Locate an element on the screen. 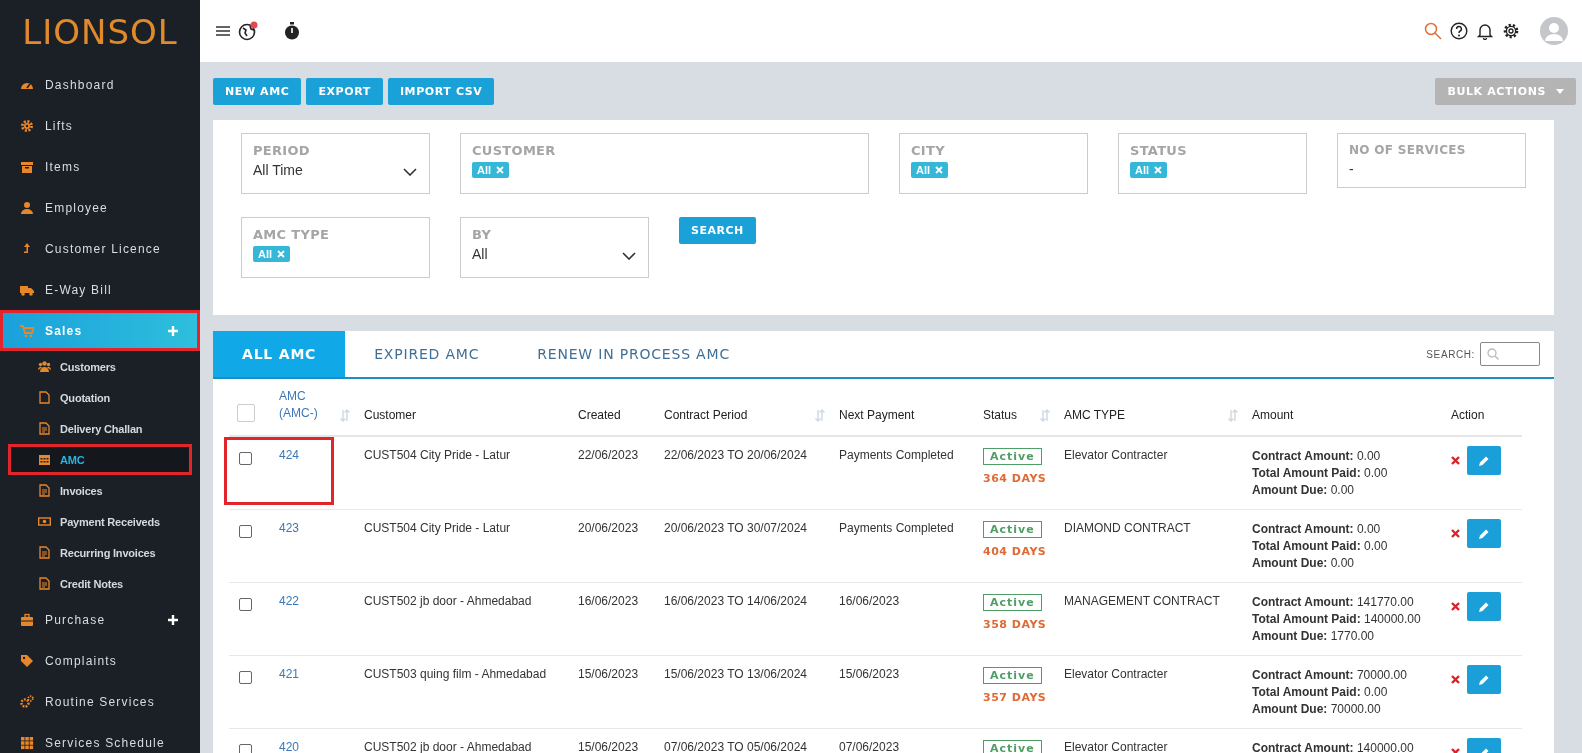 Image resolution: width=1582 pixels, height=753 pixels. search-label: SEARCH: is located at coordinates (1450, 354).